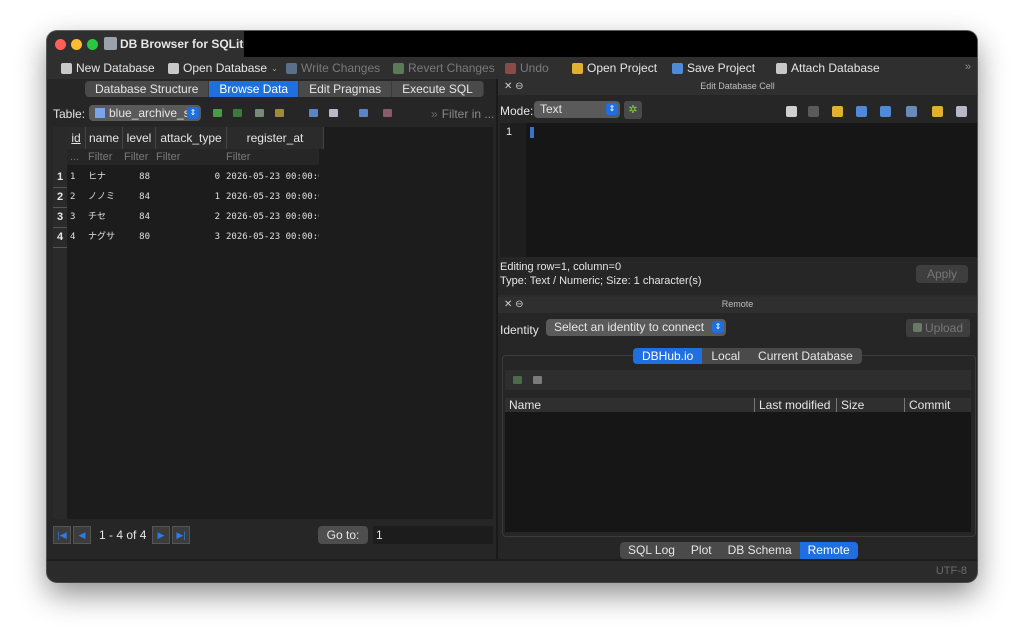  Describe the element at coordinates (444, 68) in the screenshot. I see `revert-changes-button: Revert Changes` at that location.